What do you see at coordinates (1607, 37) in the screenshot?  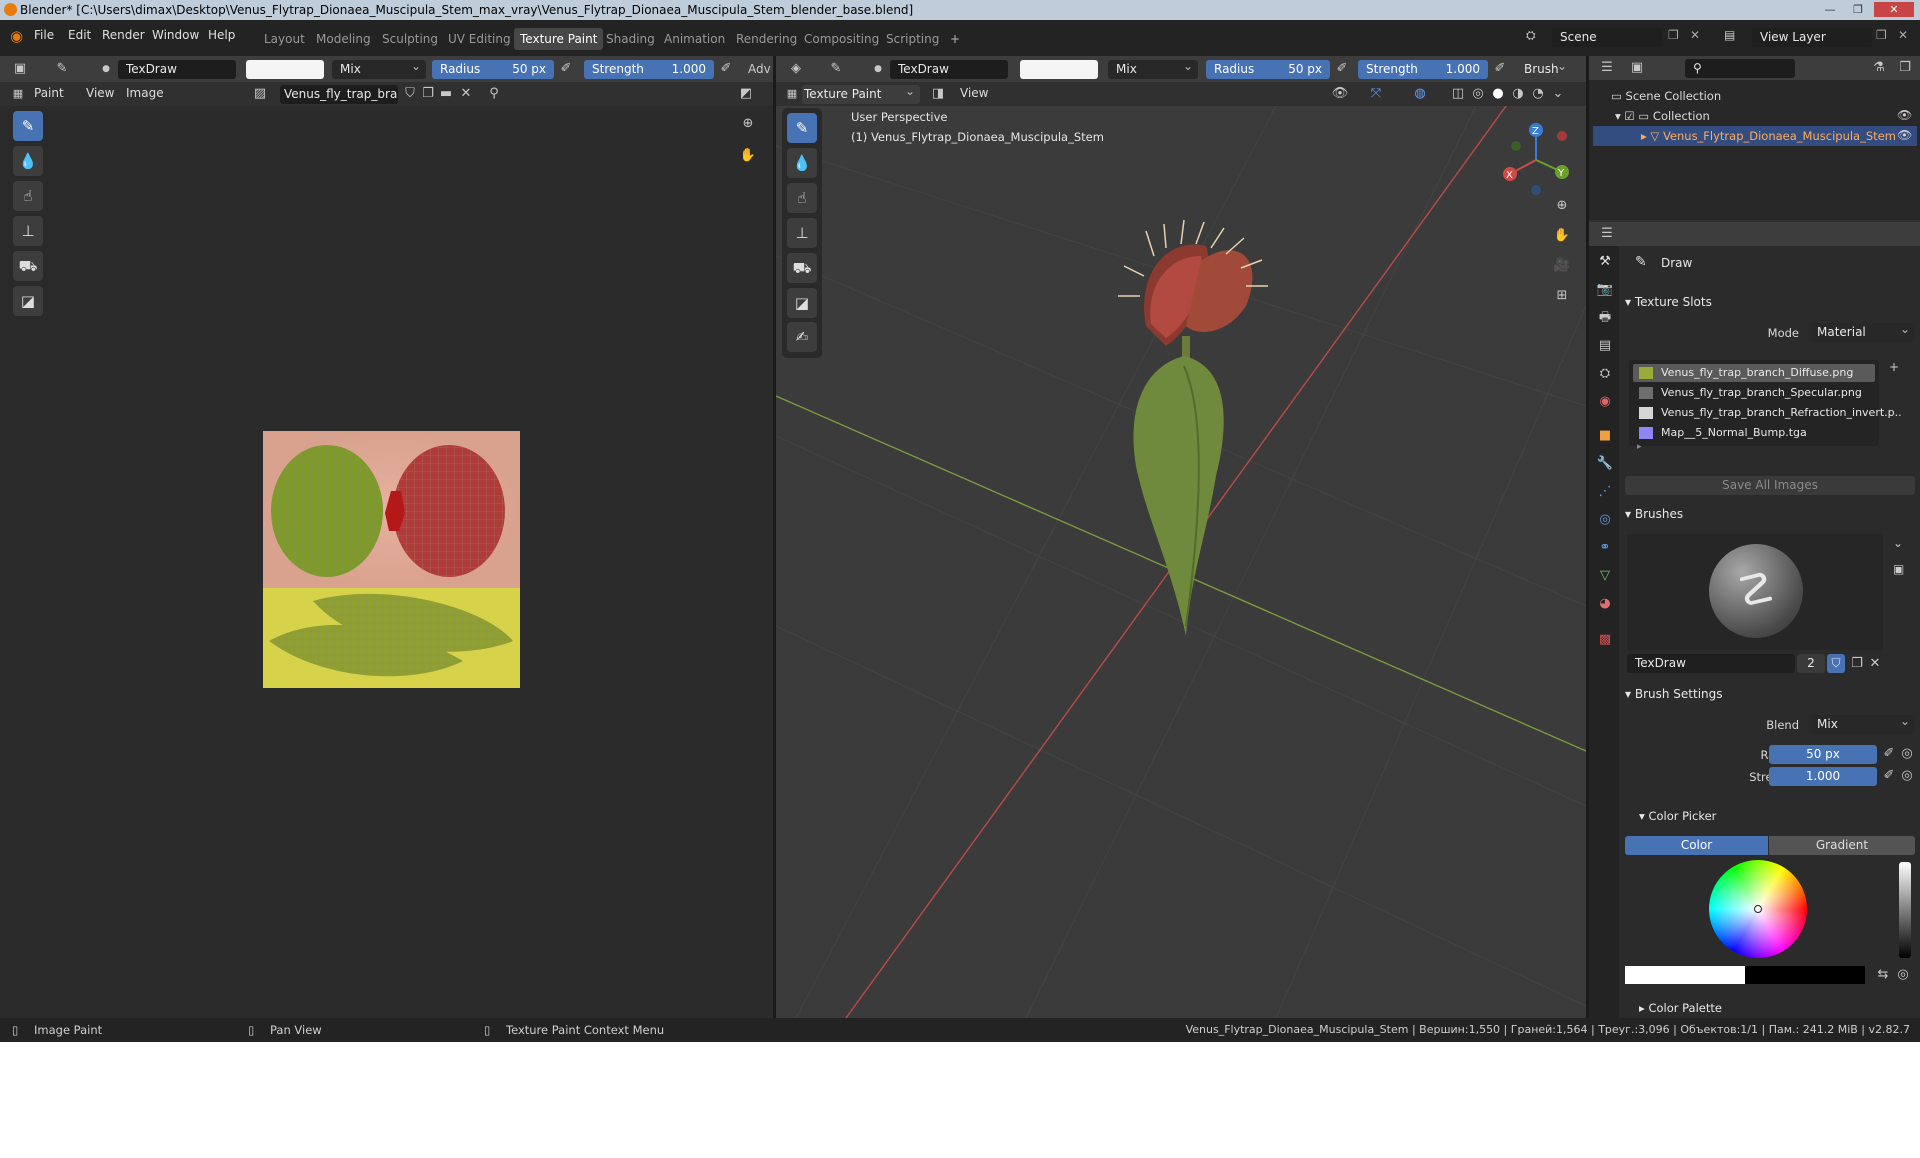 I see `scene-field: Scene` at bounding box center [1607, 37].